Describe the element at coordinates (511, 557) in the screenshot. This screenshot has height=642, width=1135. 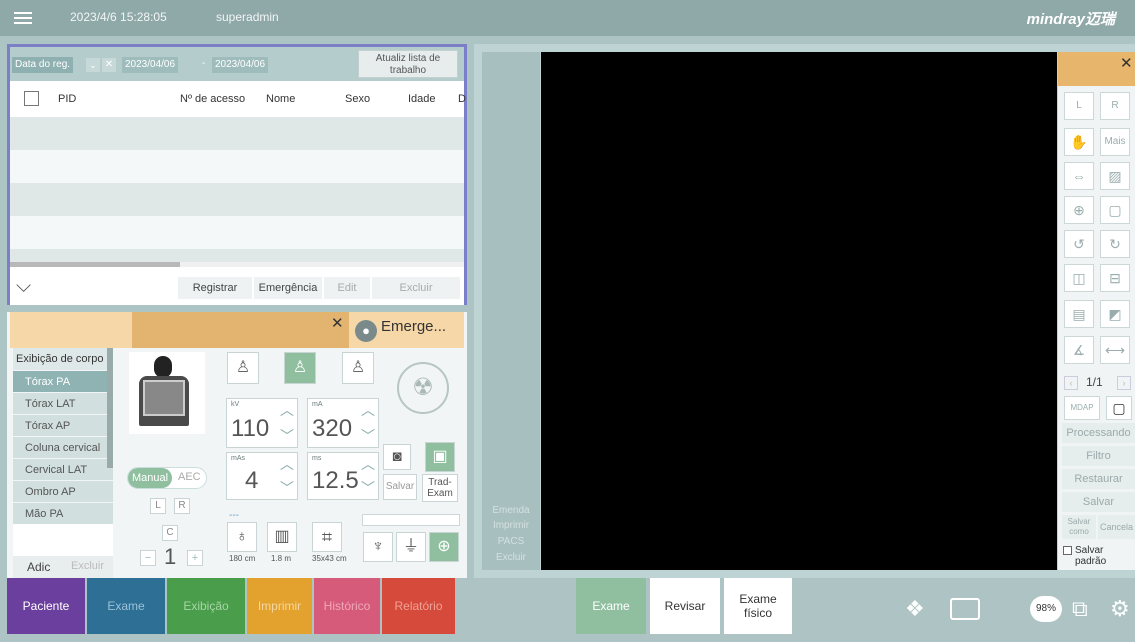
I see `delete-image-button: Excluir` at that location.